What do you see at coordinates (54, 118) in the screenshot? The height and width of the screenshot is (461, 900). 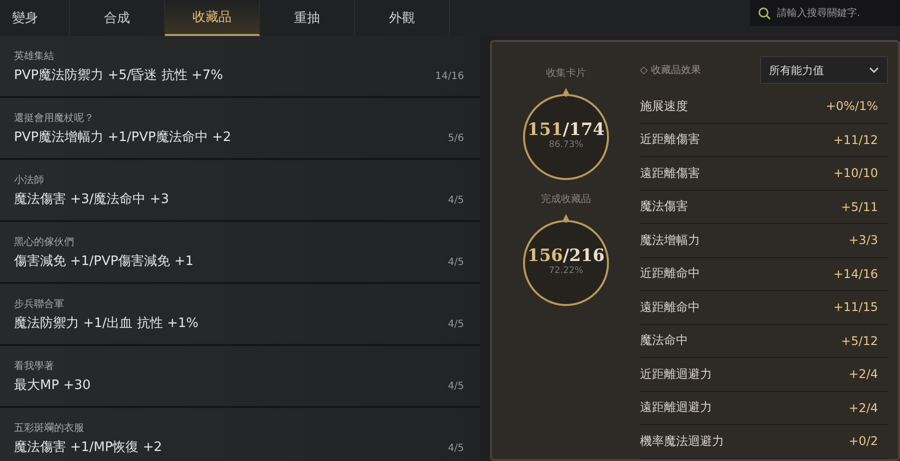 I see `collection-title: 還挺會用魔杖呢？` at bounding box center [54, 118].